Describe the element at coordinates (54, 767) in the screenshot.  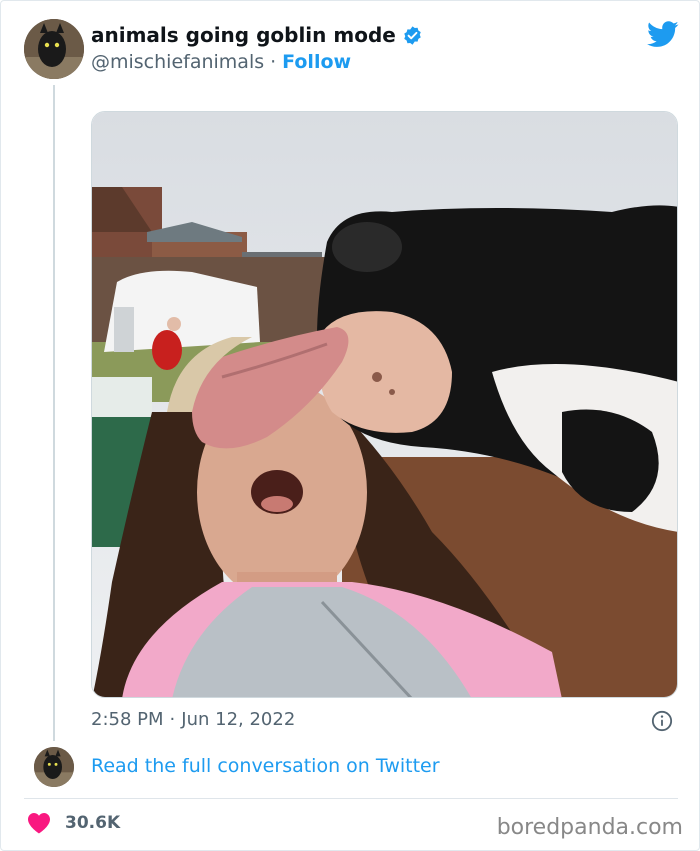
I see `reply-avatar` at that location.